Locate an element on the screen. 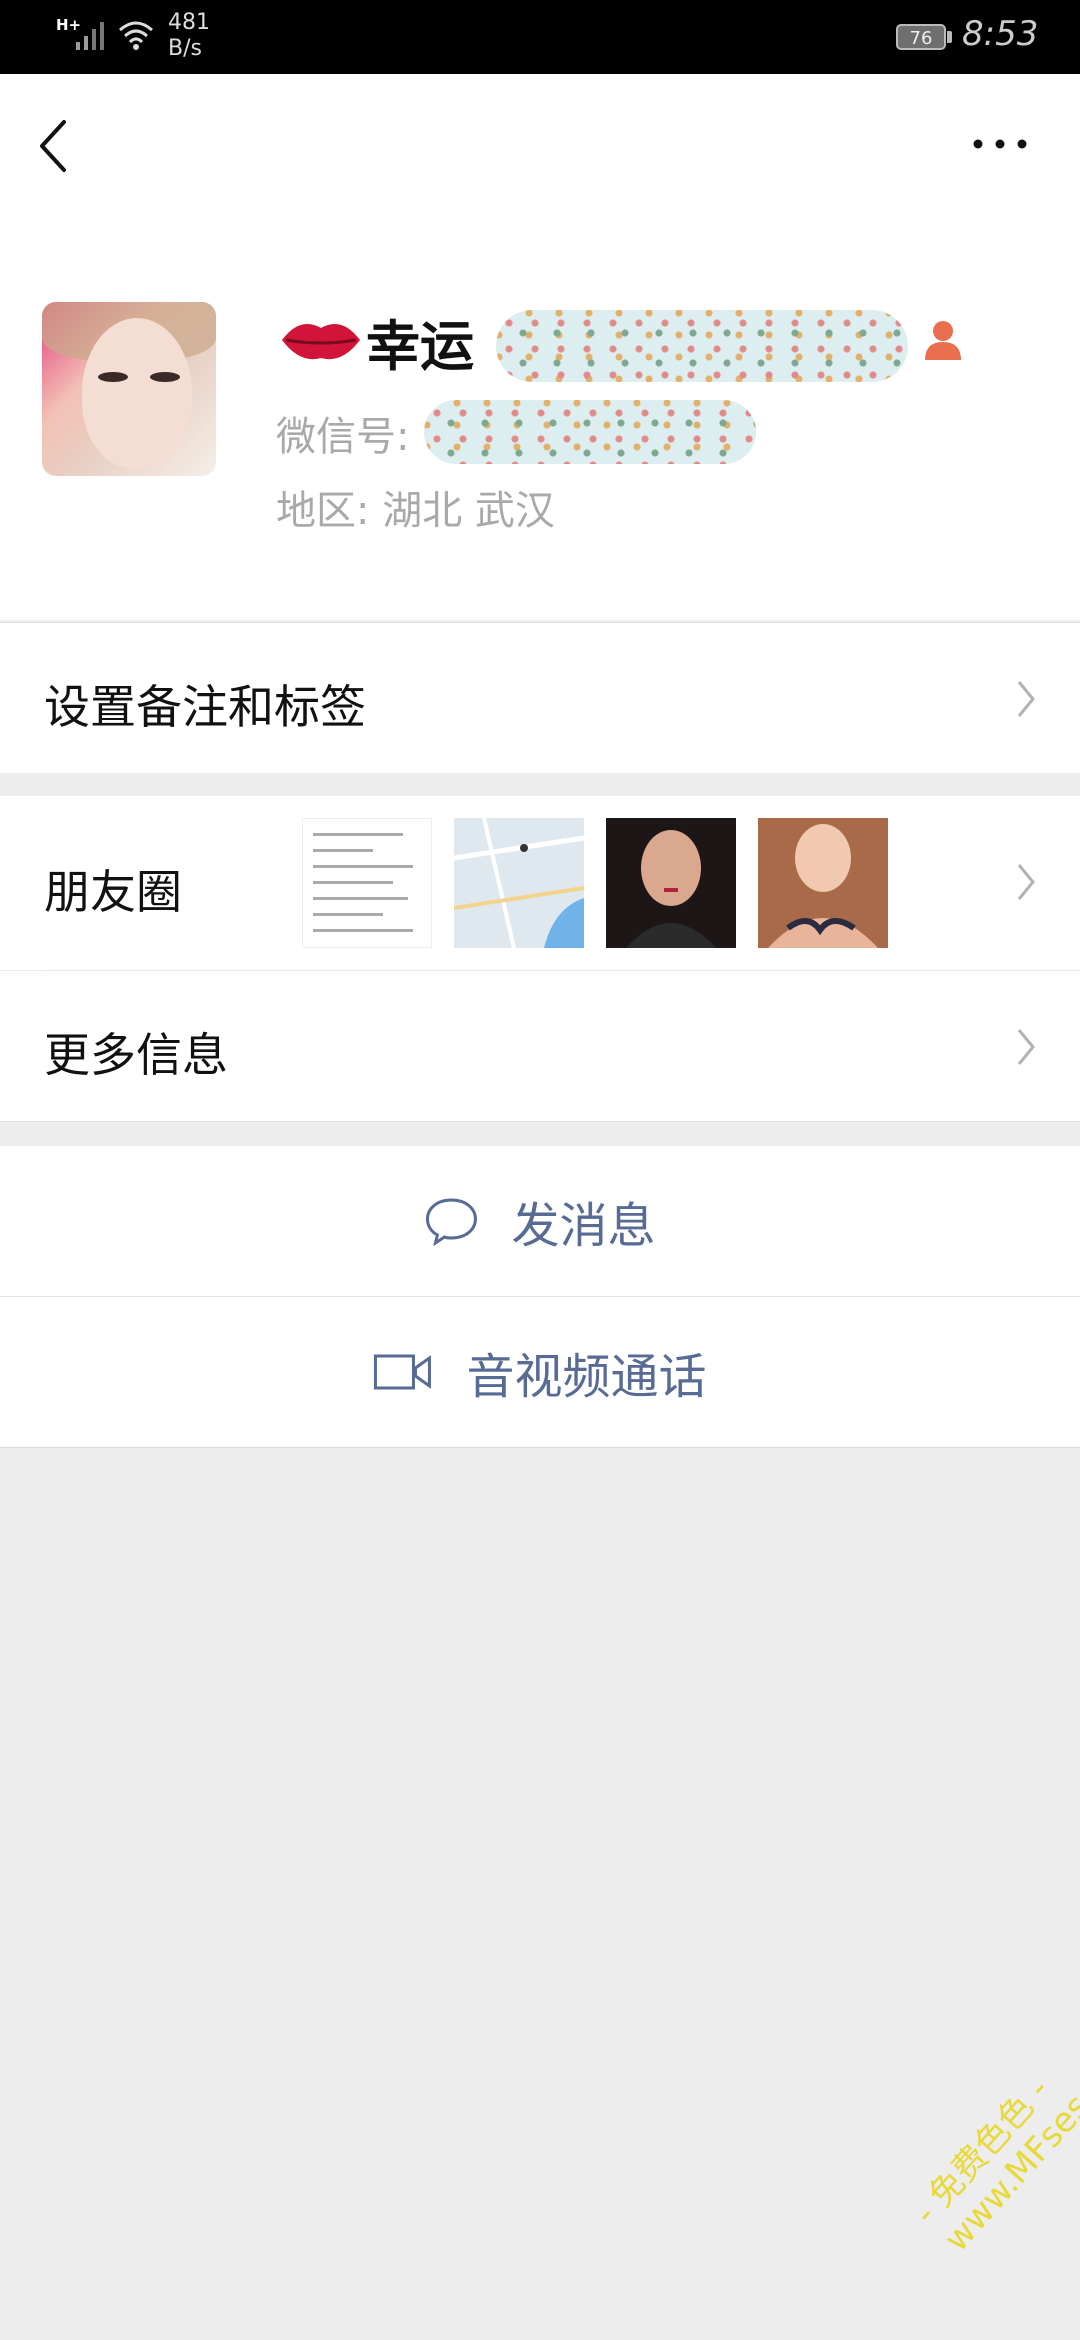 This screenshot has height=2340, width=1080. avatar is located at coordinates (129, 389).